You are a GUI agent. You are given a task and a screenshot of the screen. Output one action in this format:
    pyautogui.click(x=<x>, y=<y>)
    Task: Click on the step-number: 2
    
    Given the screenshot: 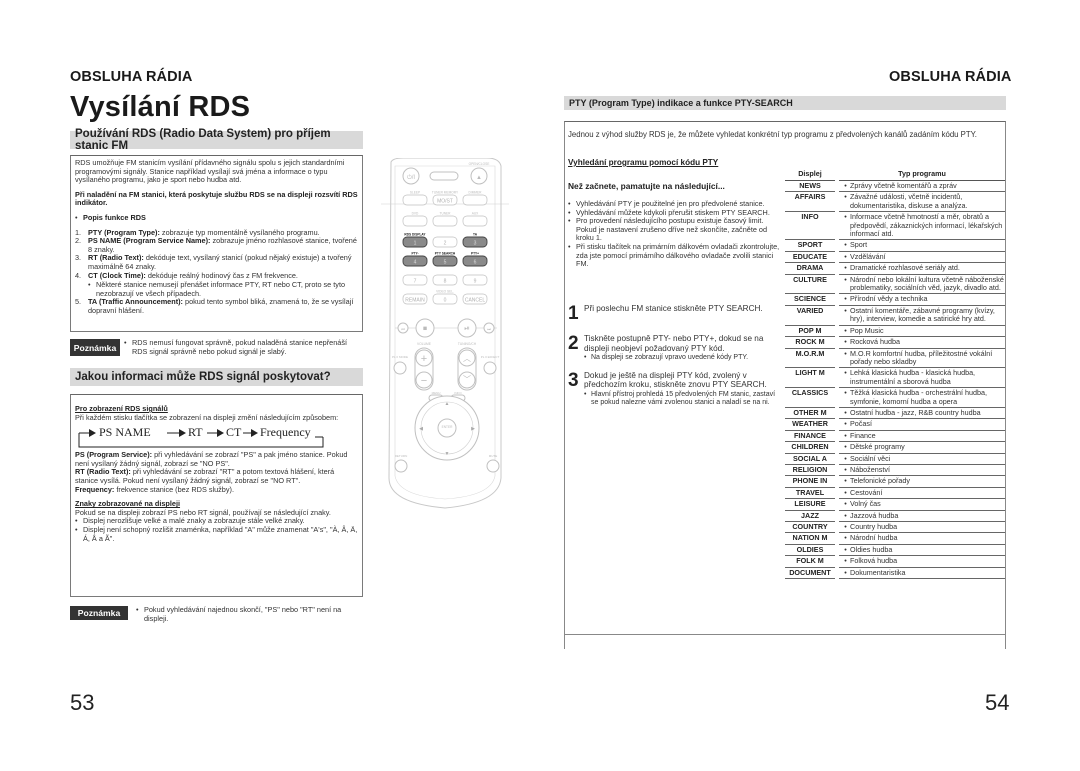 What is the action you would take?
    pyautogui.click(x=573, y=343)
    